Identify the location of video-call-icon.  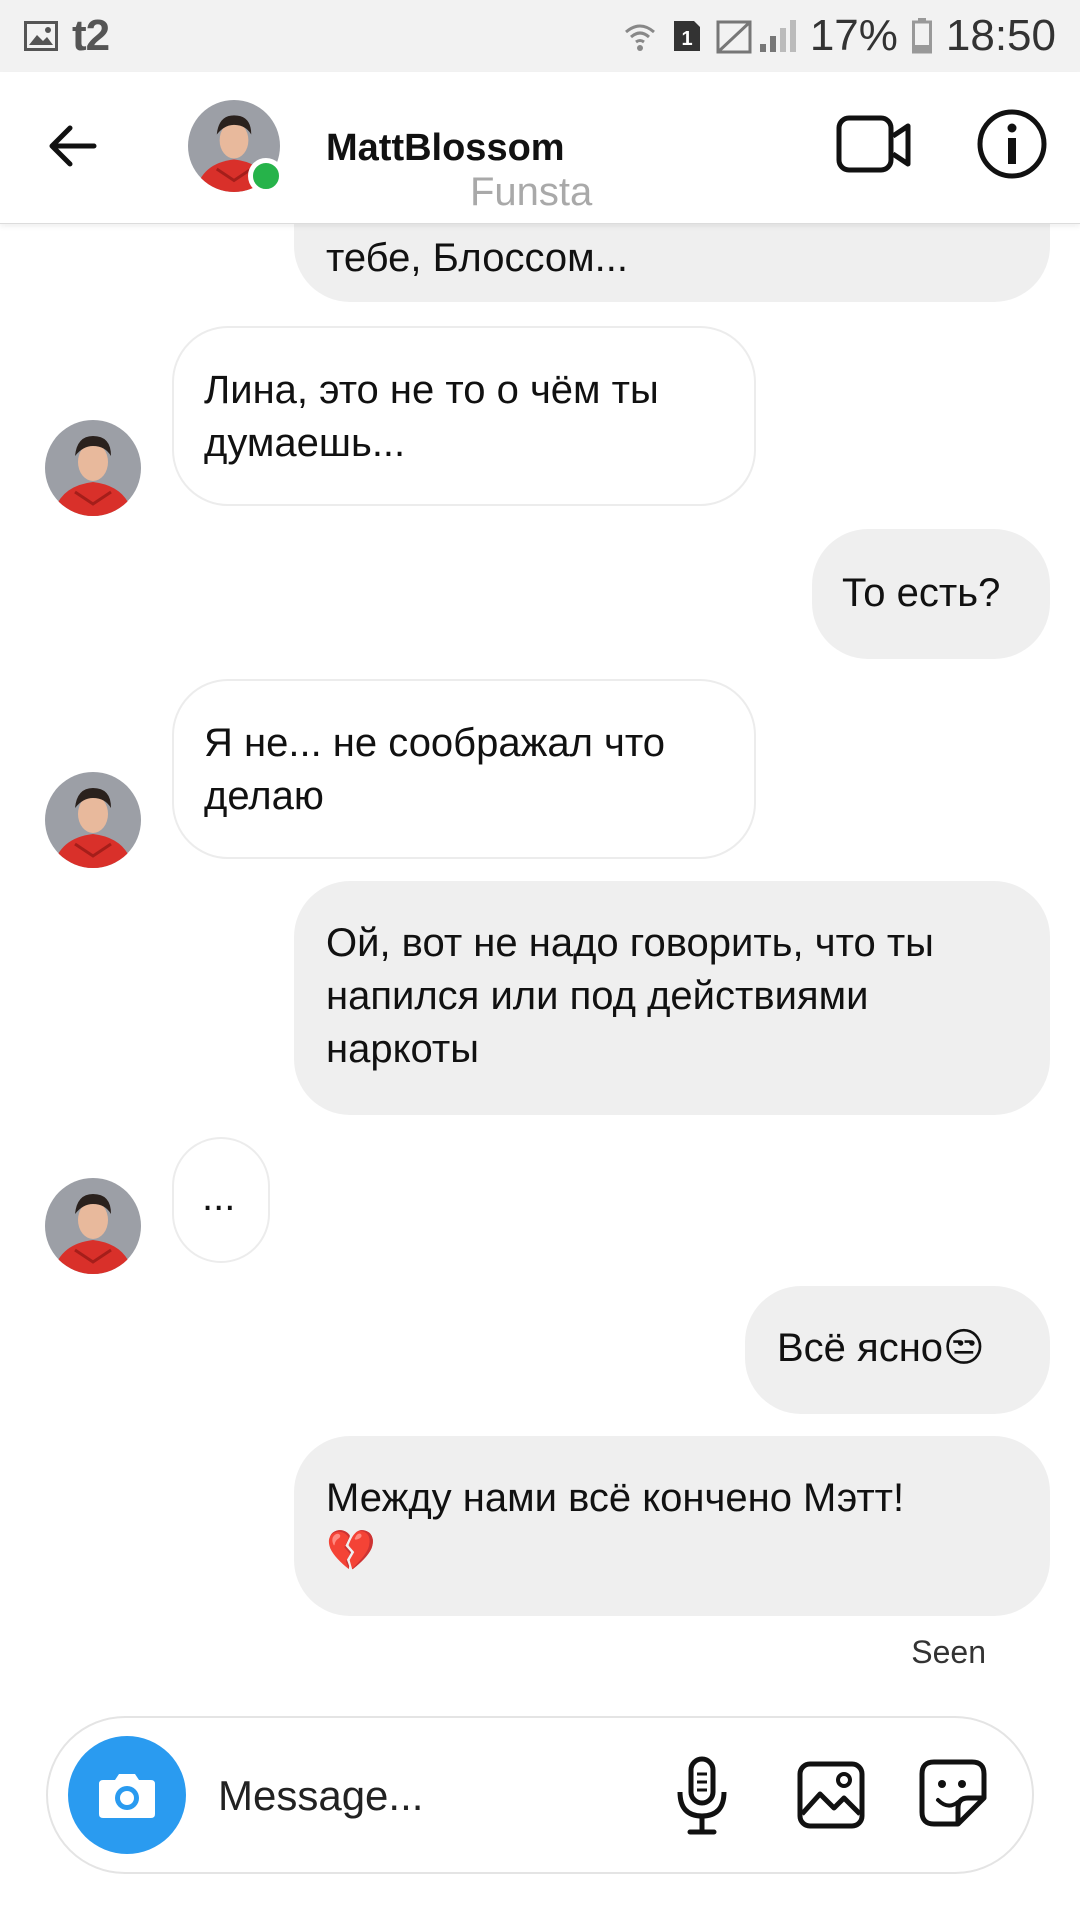
(874, 145).